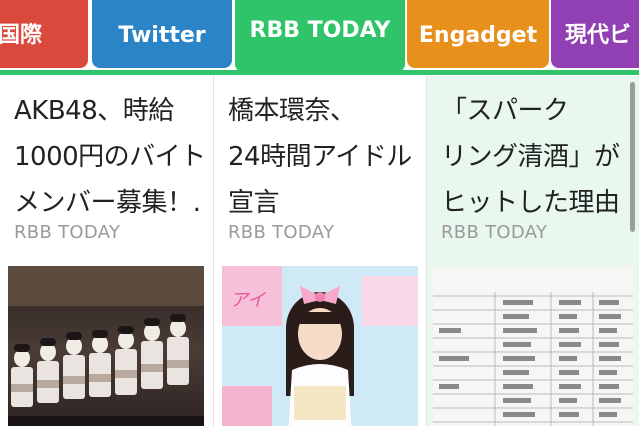  Describe the element at coordinates (530, 203) in the screenshot. I see `article-title-line: ヒットした理由` at that location.